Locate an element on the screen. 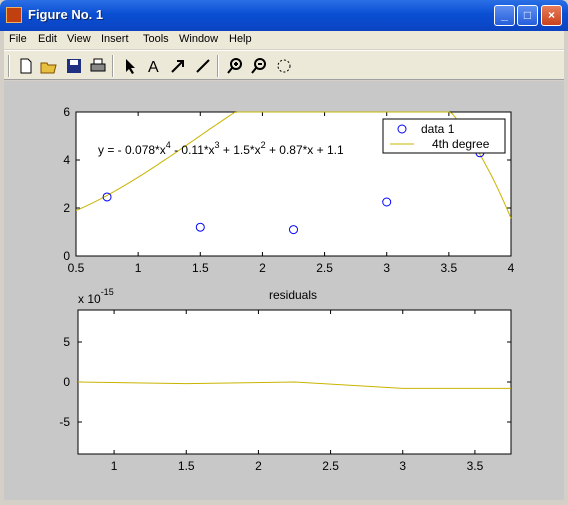 The height and width of the screenshot is (505, 568). menu-help: Help is located at coordinates (240, 39).